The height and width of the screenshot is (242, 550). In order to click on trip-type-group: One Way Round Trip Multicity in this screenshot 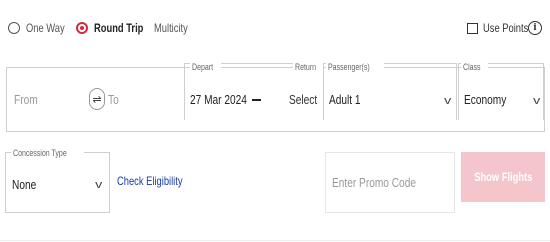, I will do `click(105, 28)`.